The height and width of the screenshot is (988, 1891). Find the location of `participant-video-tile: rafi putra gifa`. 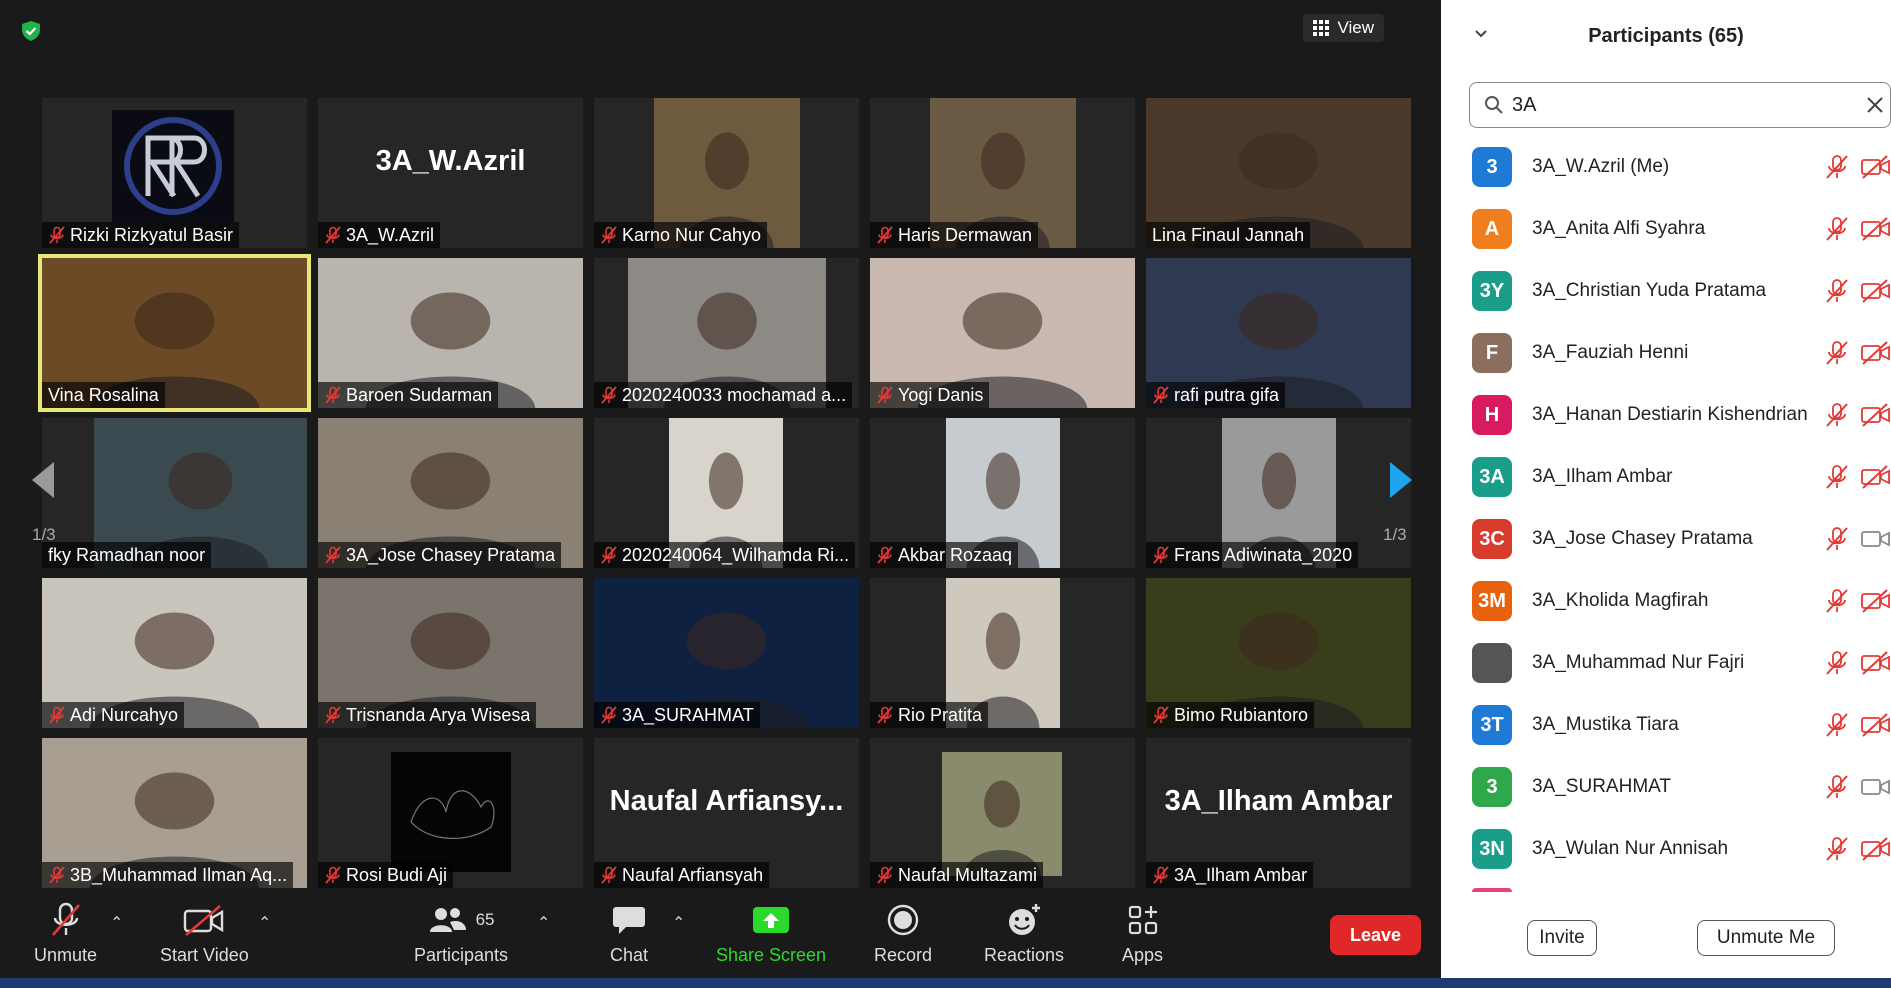

participant-video-tile: rafi putra gifa is located at coordinates (1278, 333).